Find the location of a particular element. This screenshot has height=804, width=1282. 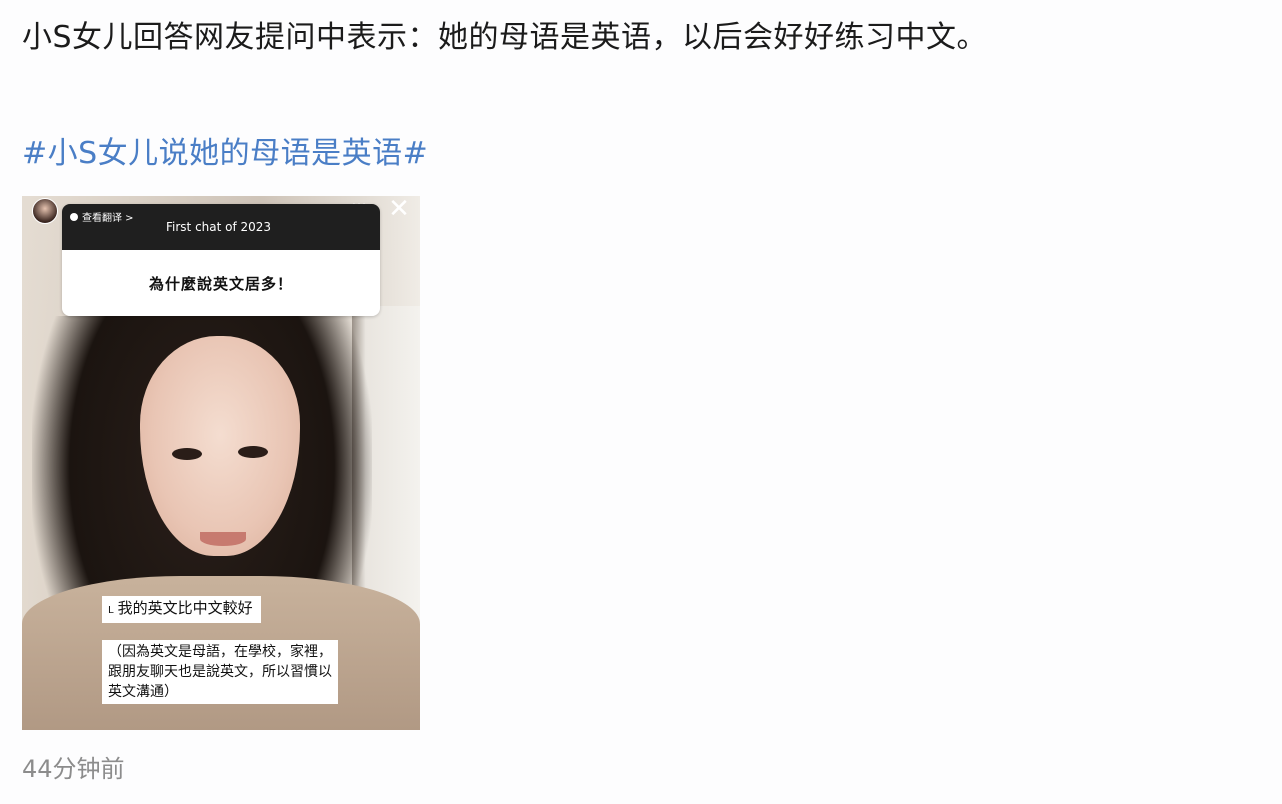

post-timestamp: 44分钟前 is located at coordinates (73, 769).